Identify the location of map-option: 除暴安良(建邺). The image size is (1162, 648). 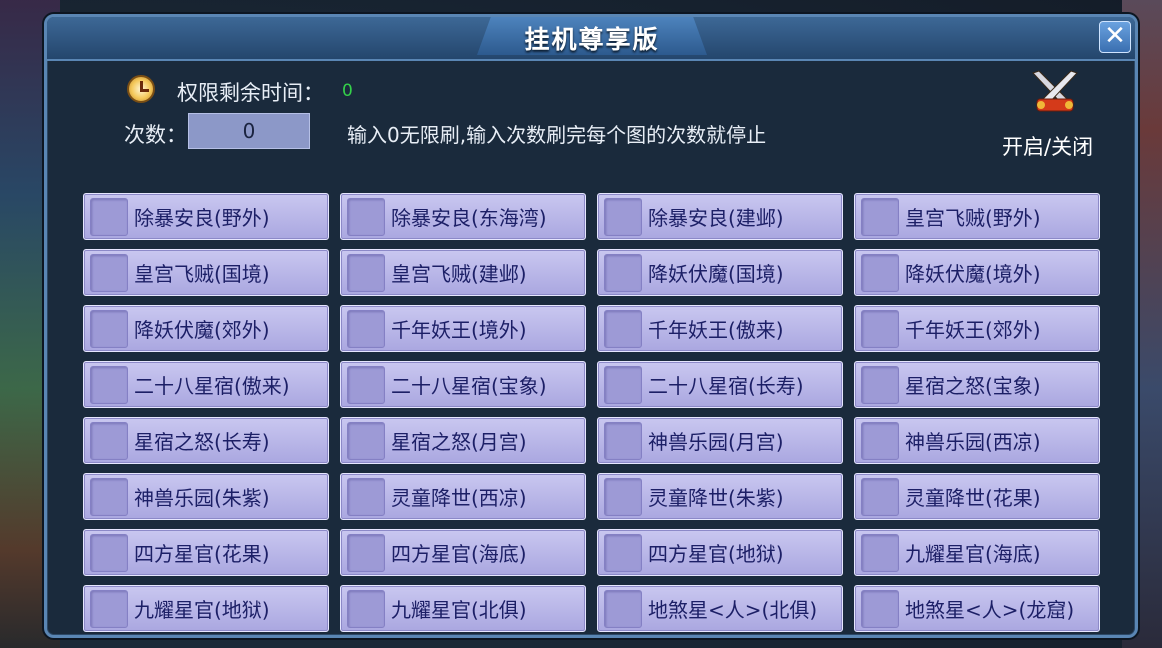
(720, 216).